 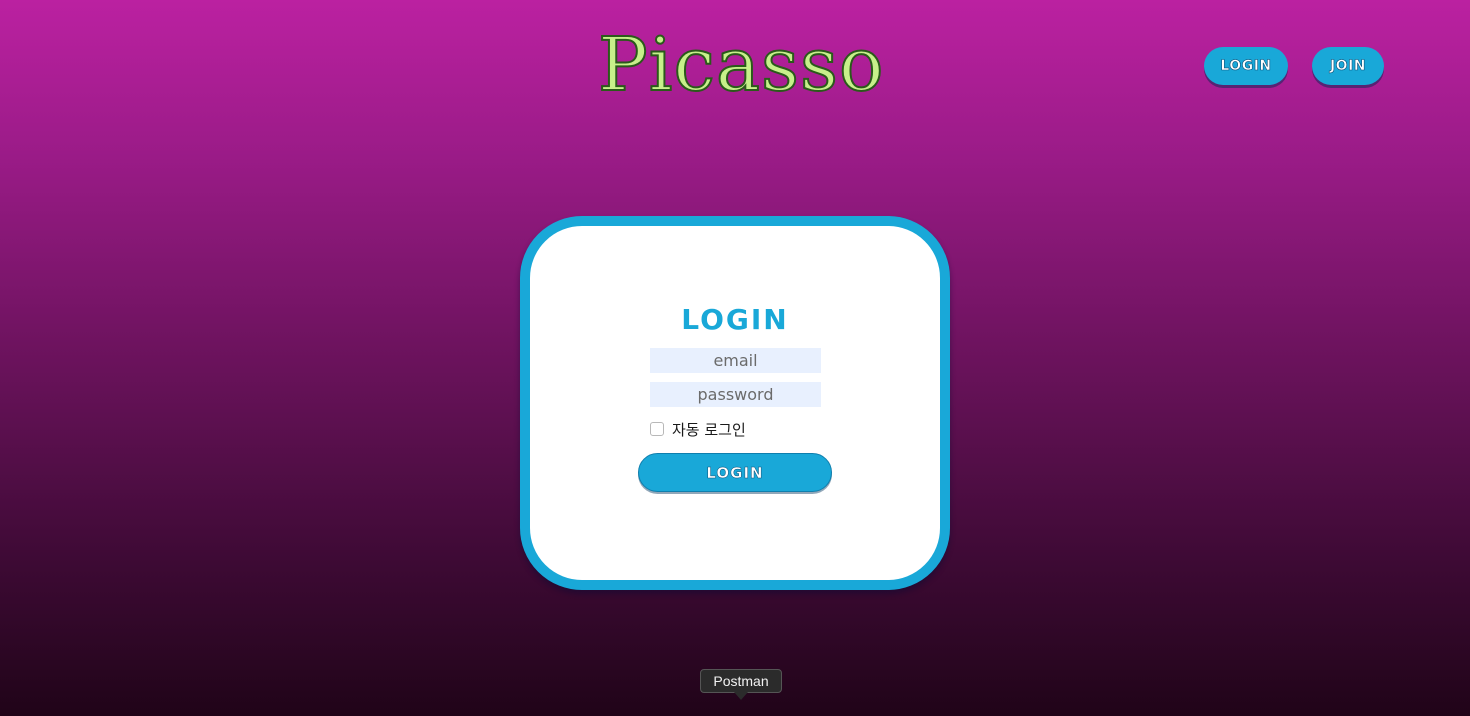 What do you see at coordinates (741, 65) in the screenshot?
I see `brand-logo: Picasso` at bounding box center [741, 65].